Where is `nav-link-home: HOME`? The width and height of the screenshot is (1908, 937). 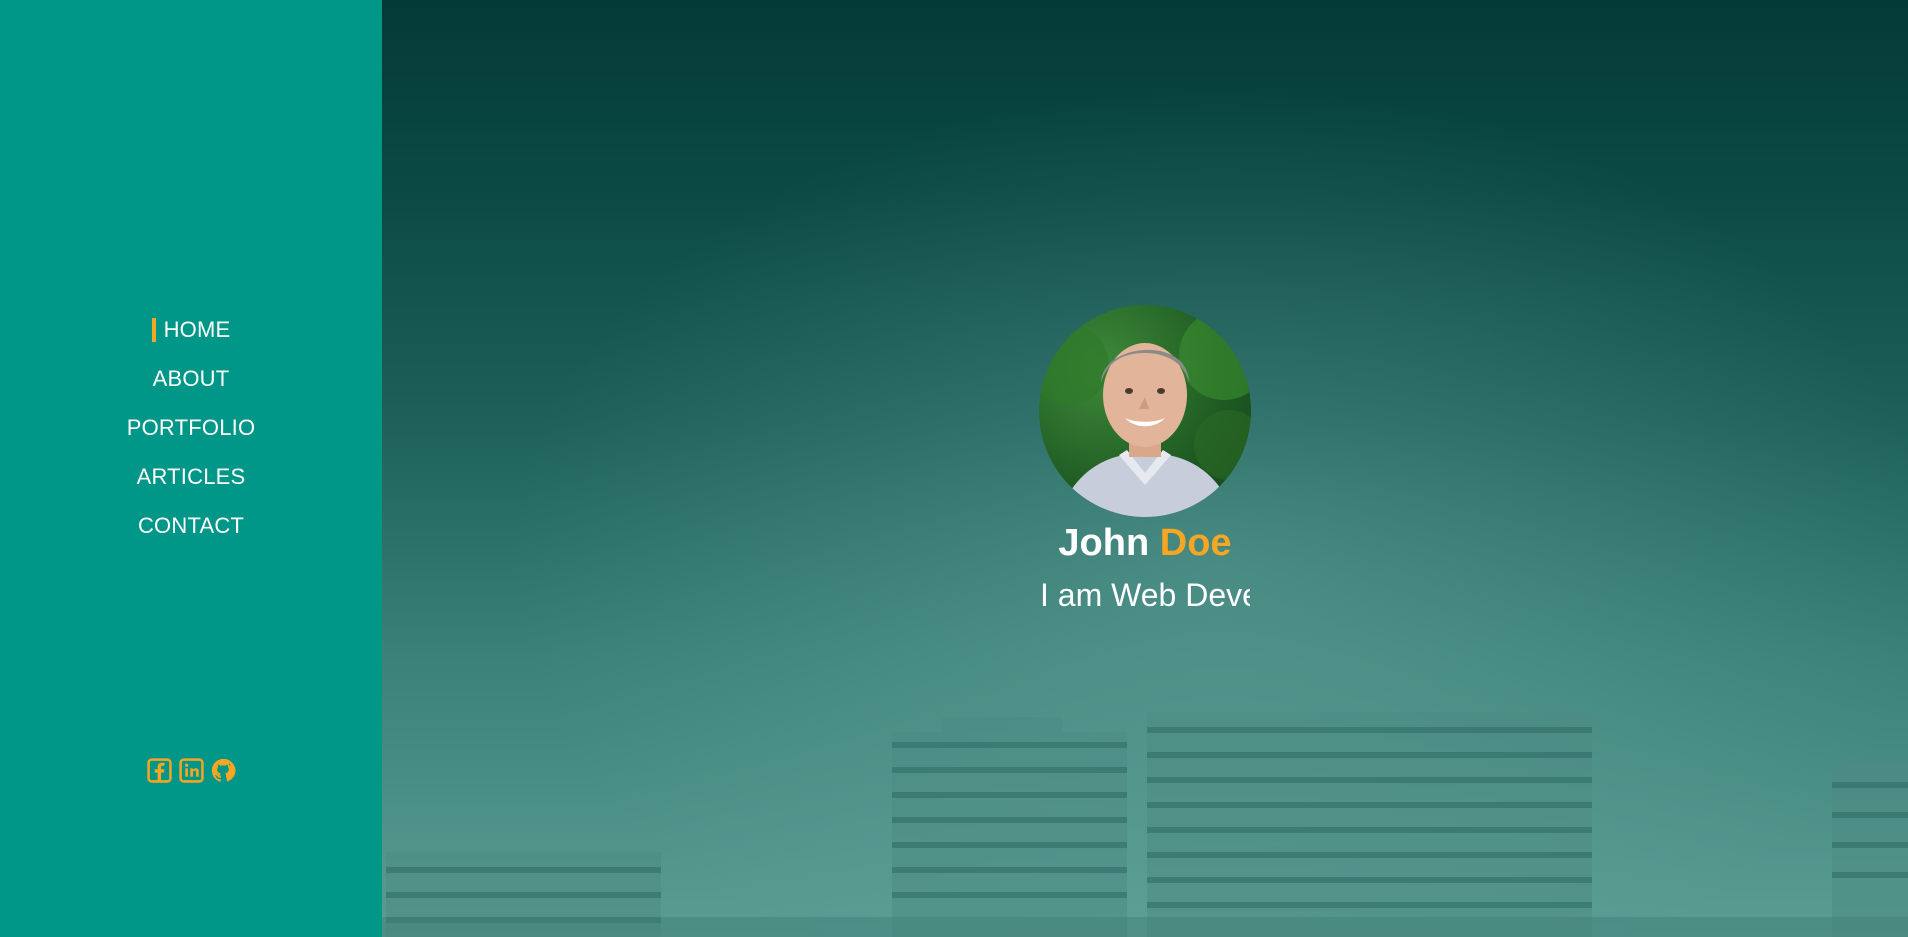 nav-link-home: HOME is located at coordinates (191, 330).